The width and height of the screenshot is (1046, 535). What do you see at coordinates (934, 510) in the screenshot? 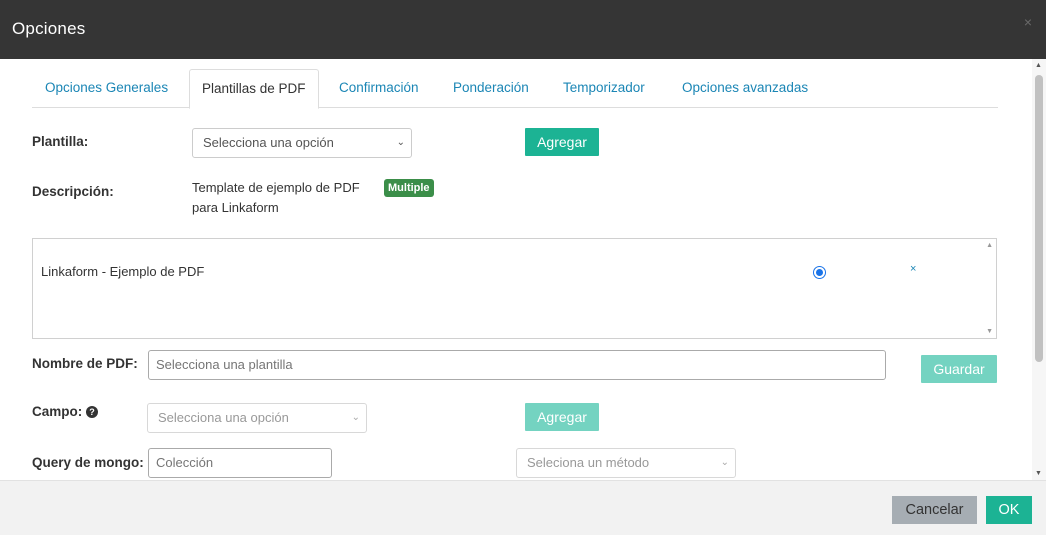
I see `cancel-button: Cancelar` at bounding box center [934, 510].